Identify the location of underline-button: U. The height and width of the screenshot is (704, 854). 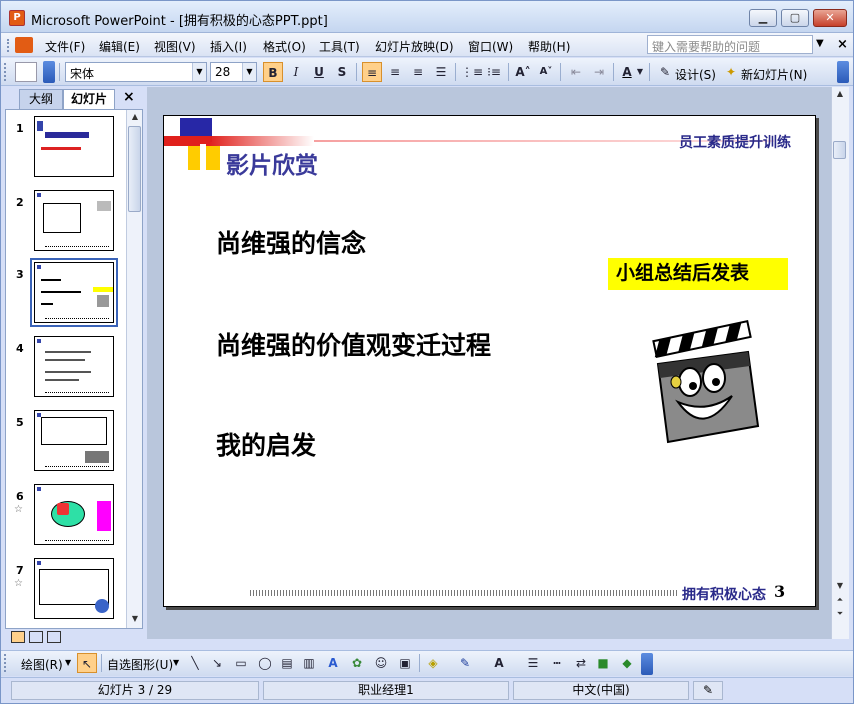
(319, 72).